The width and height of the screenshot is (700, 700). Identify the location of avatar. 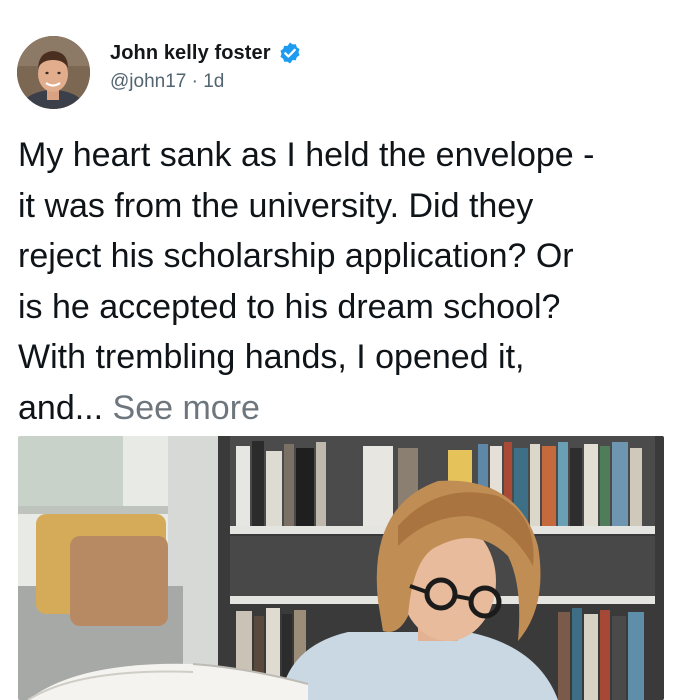
(53, 72).